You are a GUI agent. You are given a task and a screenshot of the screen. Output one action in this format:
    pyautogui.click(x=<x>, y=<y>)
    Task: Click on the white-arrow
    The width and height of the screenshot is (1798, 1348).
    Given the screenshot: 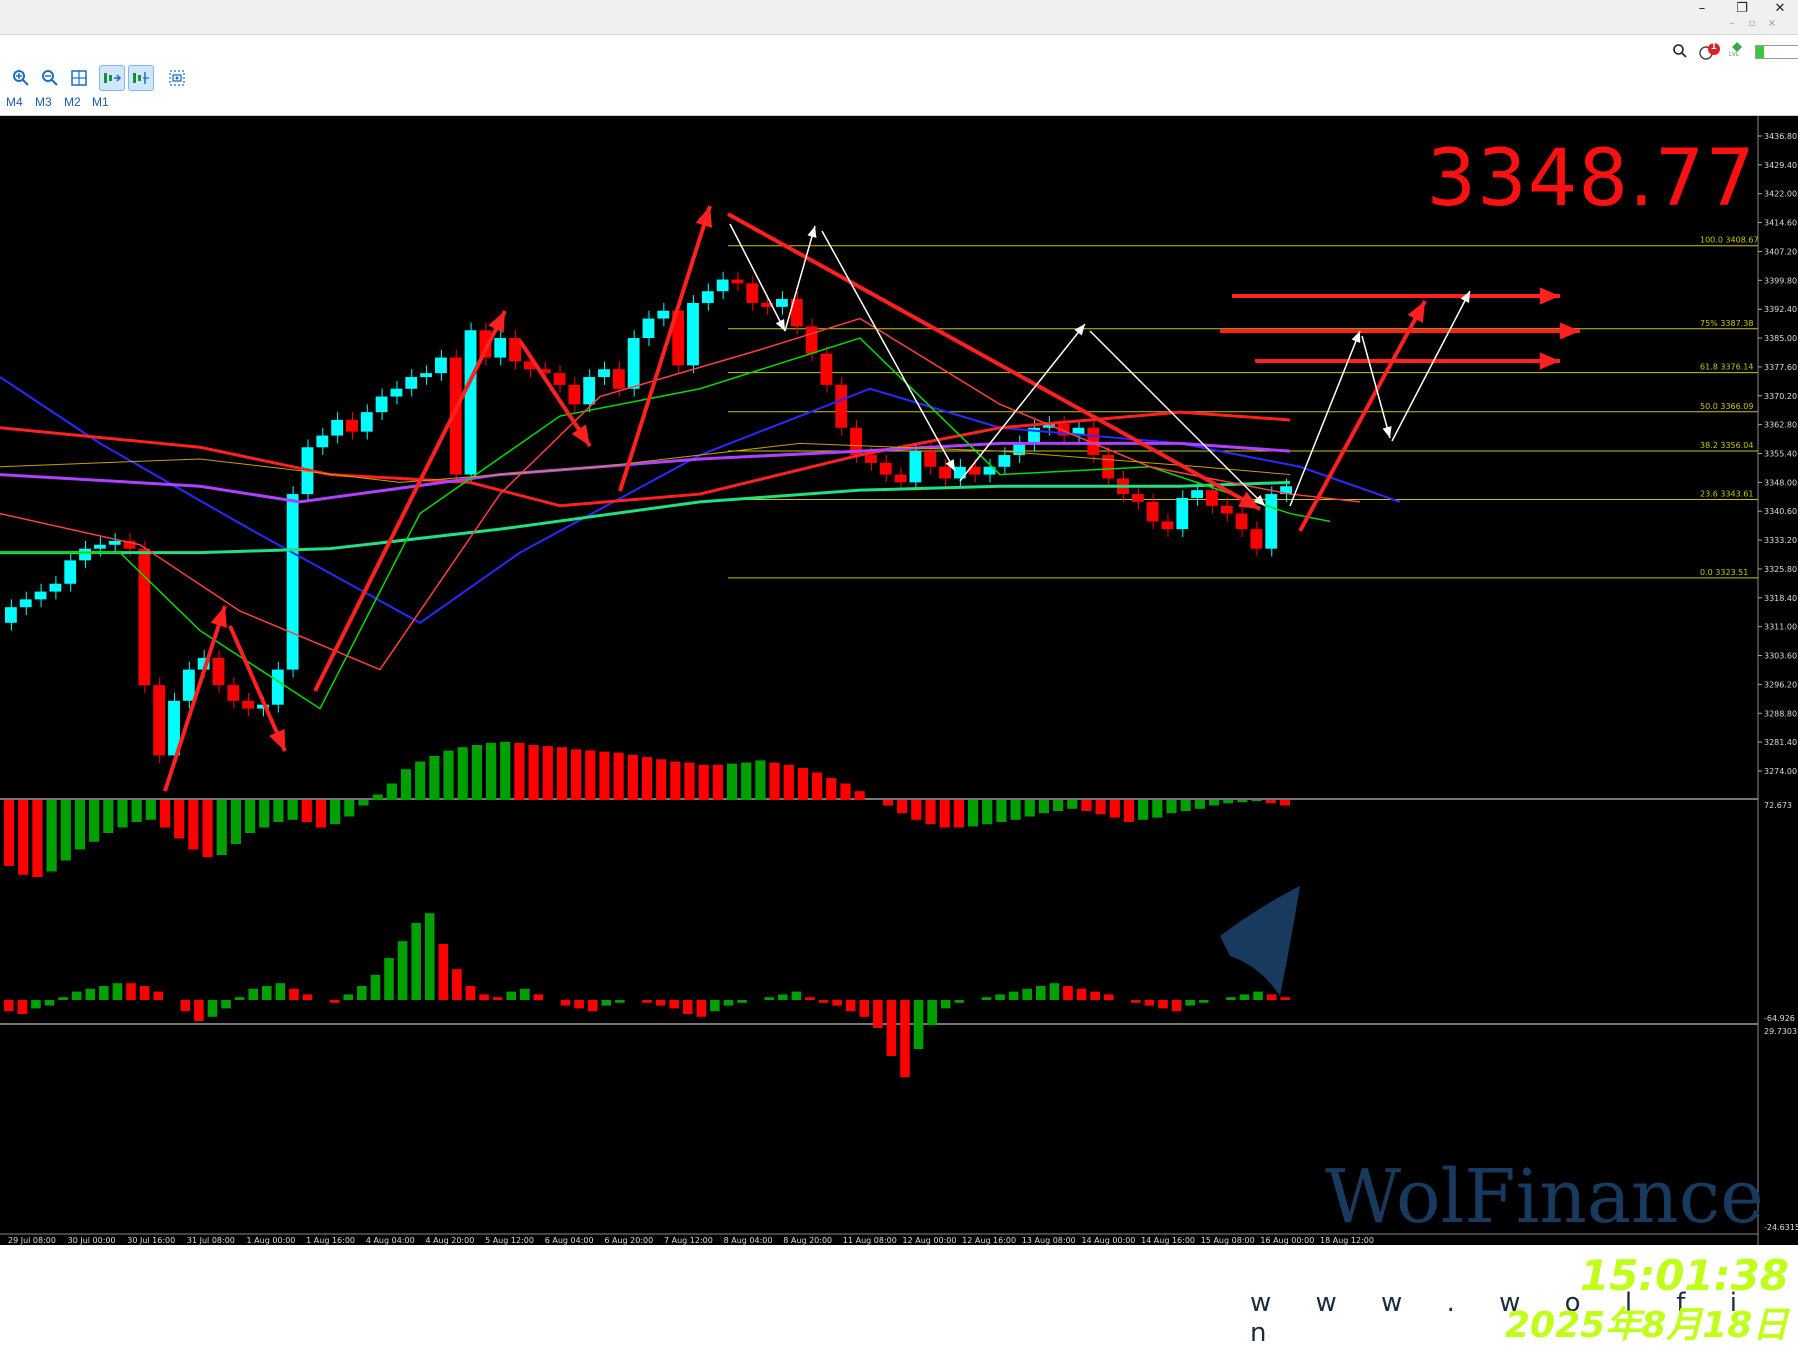 What is the action you would take?
    pyautogui.click(x=1325, y=418)
    